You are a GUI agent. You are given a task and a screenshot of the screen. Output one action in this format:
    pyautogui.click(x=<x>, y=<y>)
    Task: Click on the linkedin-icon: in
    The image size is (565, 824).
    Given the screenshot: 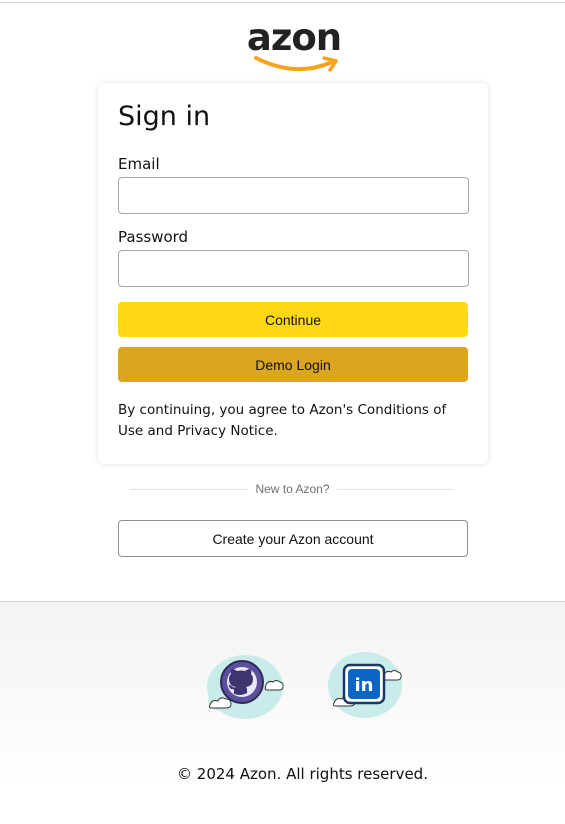 What is the action you would take?
    pyautogui.click(x=365, y=685)
    